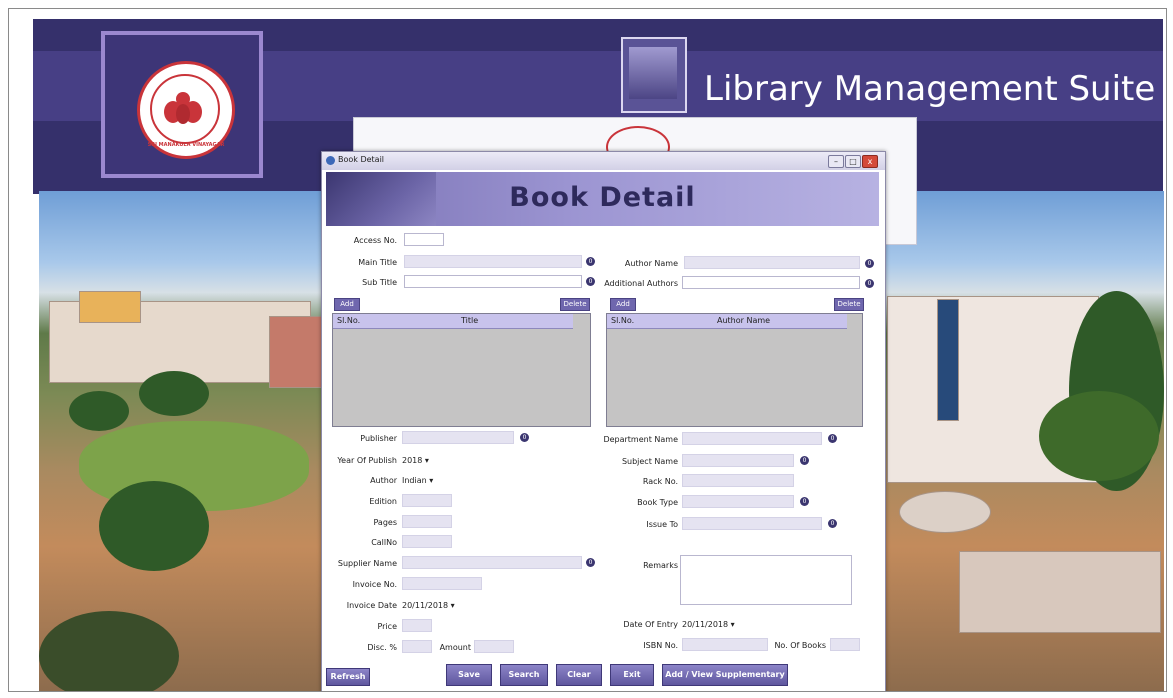 Image resolution: width=1173 pixels, height=698 pixels. I want to click on delete-title-button: Delete, so click(575, 304).